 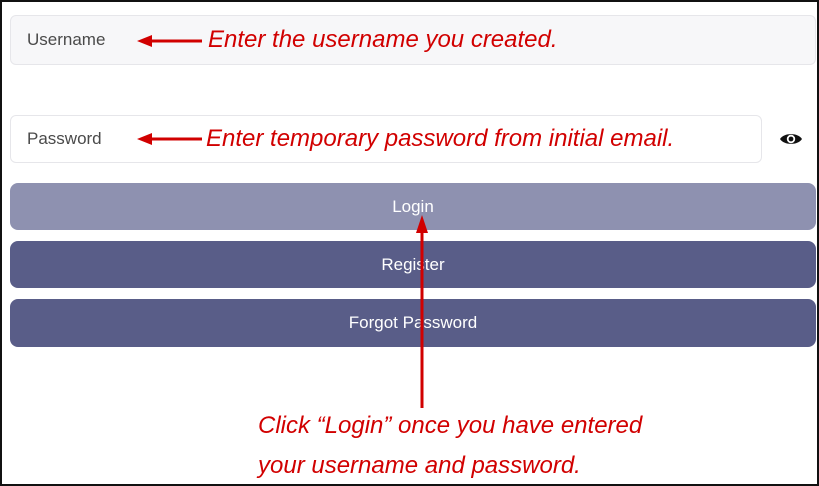 I want to click on eye-icon, so click(x=791, y=139).